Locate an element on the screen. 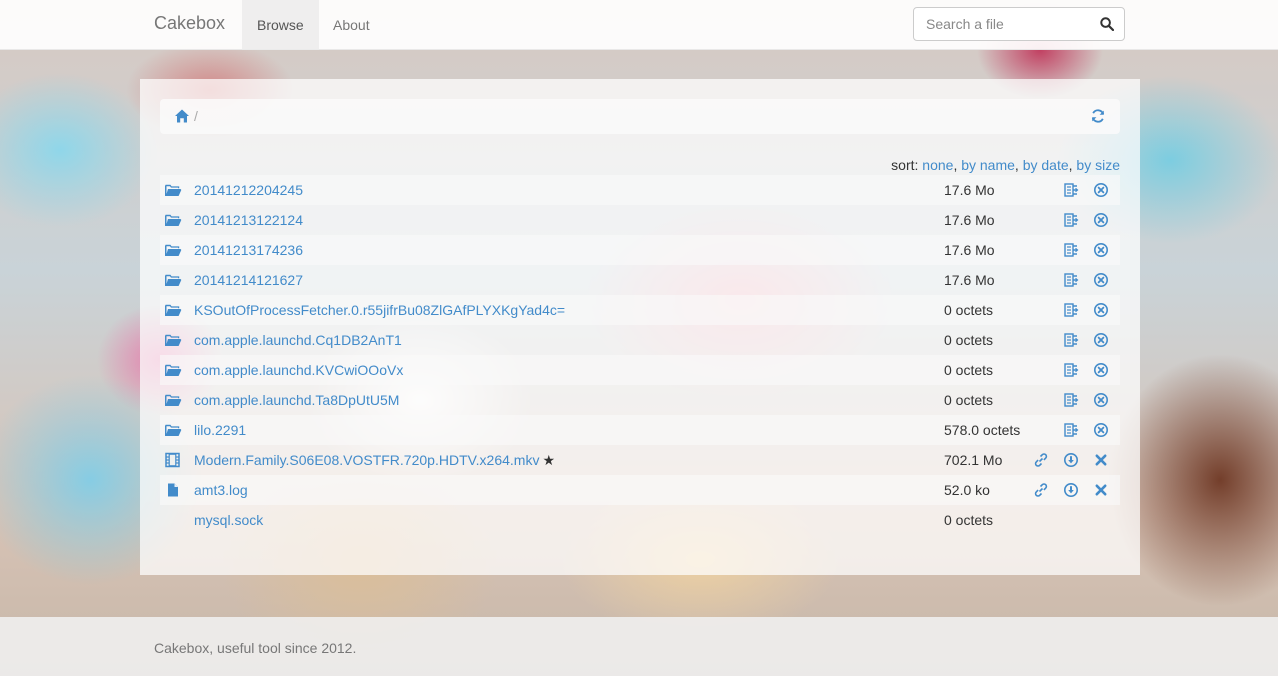 The image size is (1278, 676). nav-browse: Browse is located at coordinates (280, 25).